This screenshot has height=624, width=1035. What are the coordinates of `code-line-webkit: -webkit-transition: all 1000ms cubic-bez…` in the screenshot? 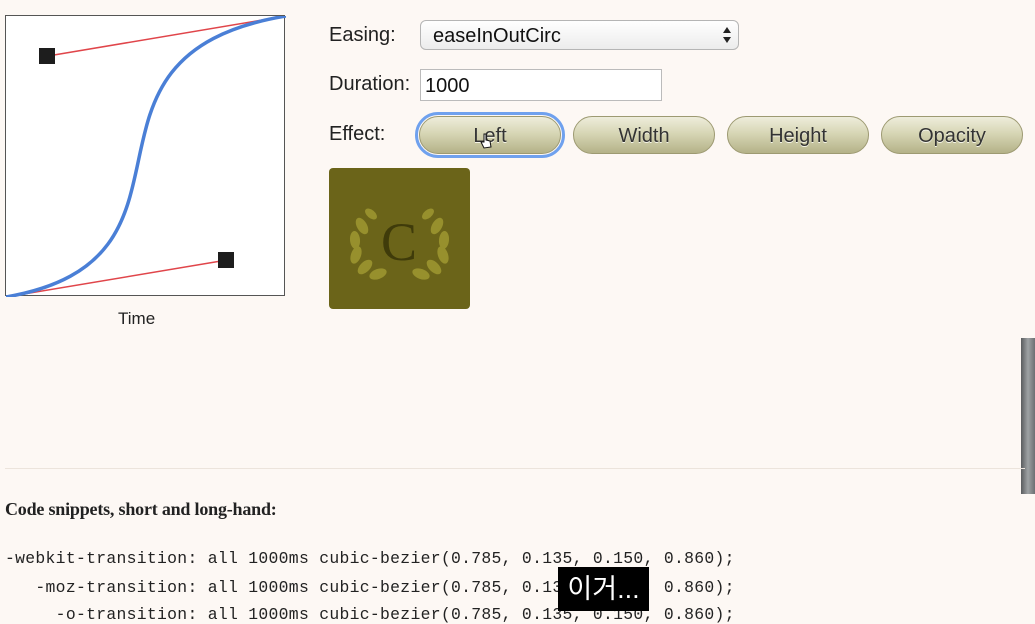 It's located at (370, 558).